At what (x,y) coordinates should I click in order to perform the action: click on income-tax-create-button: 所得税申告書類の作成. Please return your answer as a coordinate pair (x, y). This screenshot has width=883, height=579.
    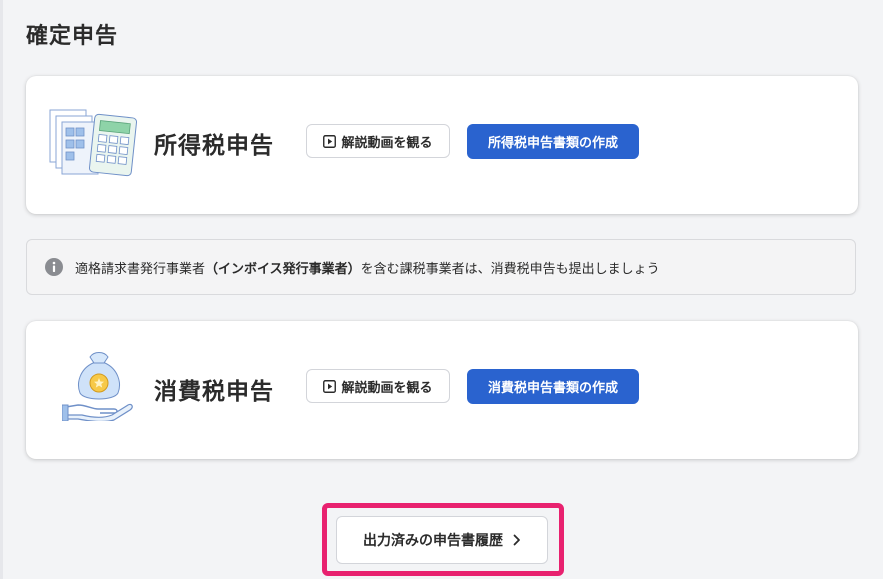
    Looking at the image, I should click on (553, 141).